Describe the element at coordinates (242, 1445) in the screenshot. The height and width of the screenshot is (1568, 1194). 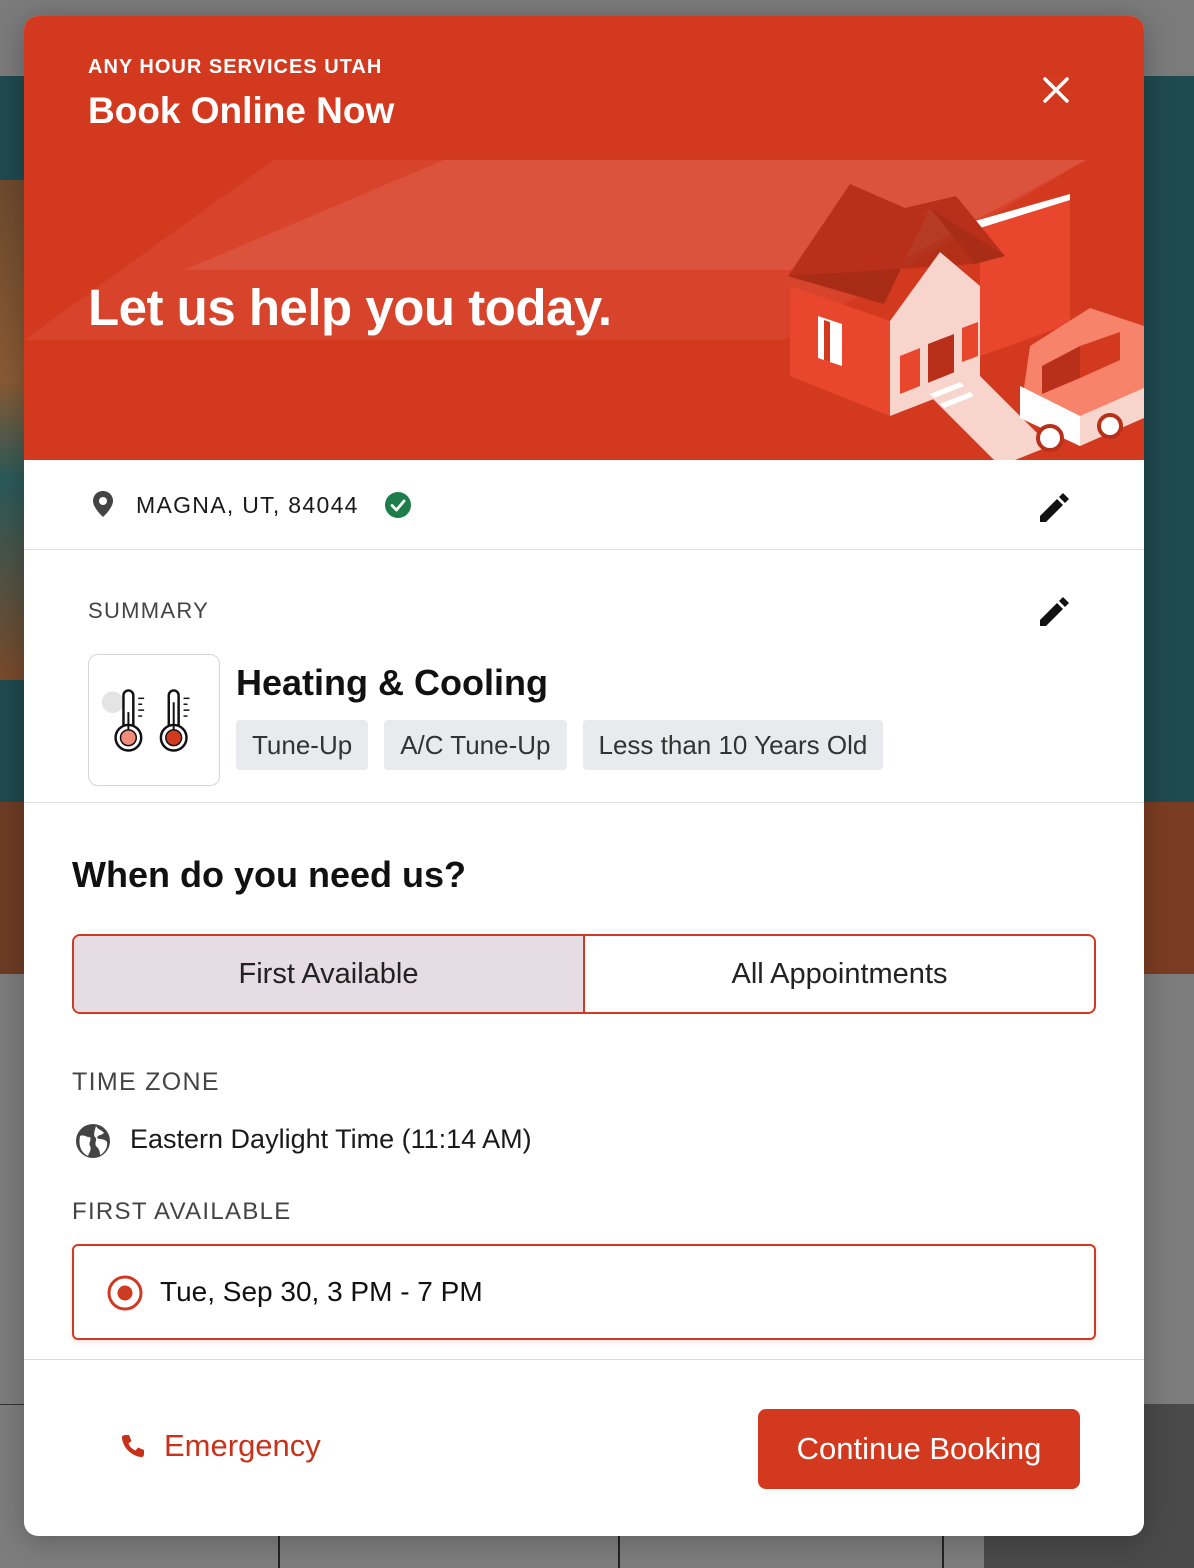
I see `emergency-label: Emergency` at that location.